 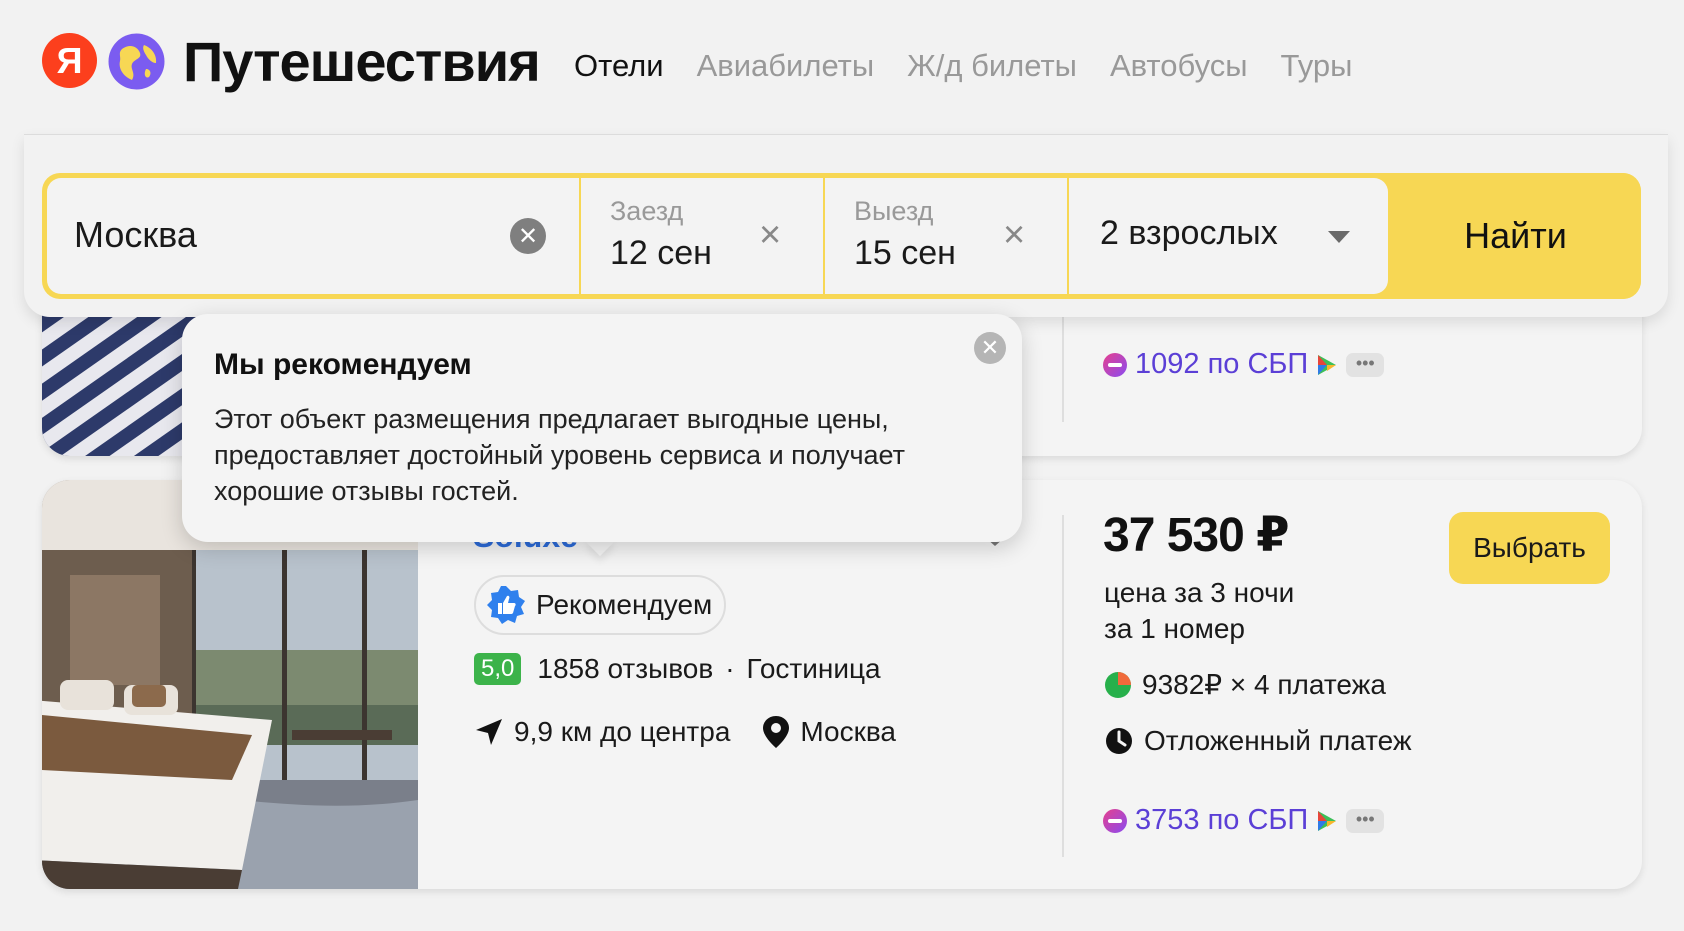 I want to click on installments-row: 9382₽ × 4 платежа, so click(x=1245, y=684).